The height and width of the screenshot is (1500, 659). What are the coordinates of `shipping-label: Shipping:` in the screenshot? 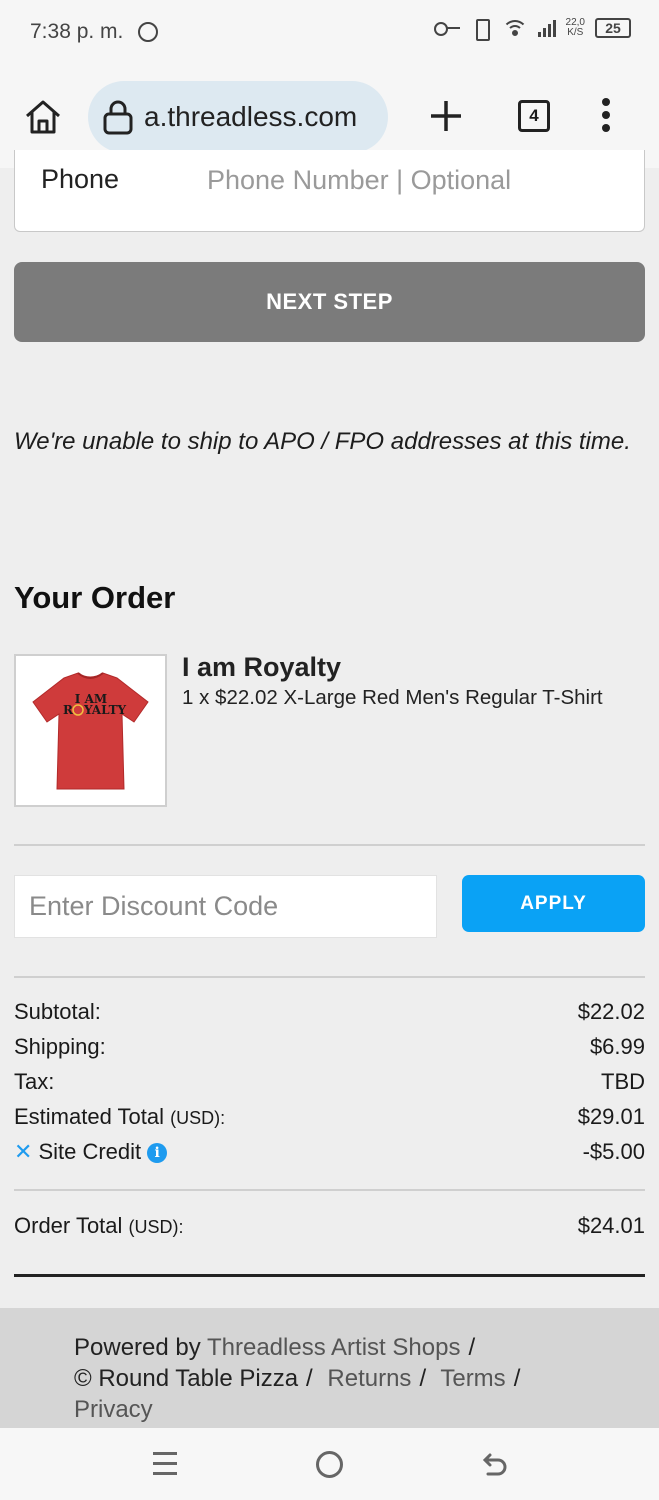 It's located at (60, 1046).